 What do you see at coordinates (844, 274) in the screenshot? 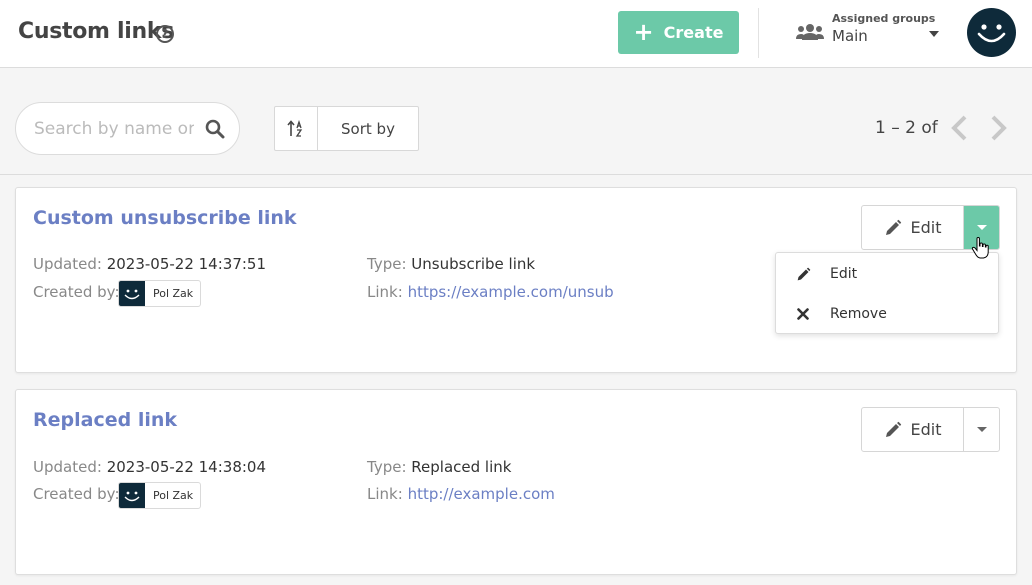
I see `menu-item-label: Edit` at bounding box center [844, 274].